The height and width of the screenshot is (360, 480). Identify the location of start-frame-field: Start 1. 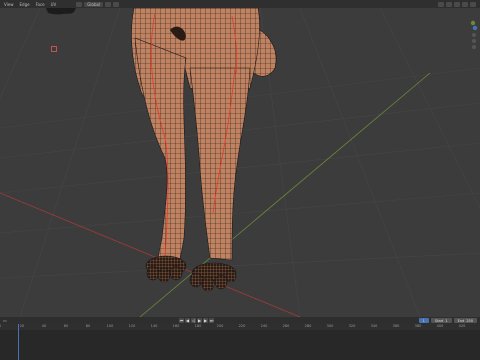
(441, 320).